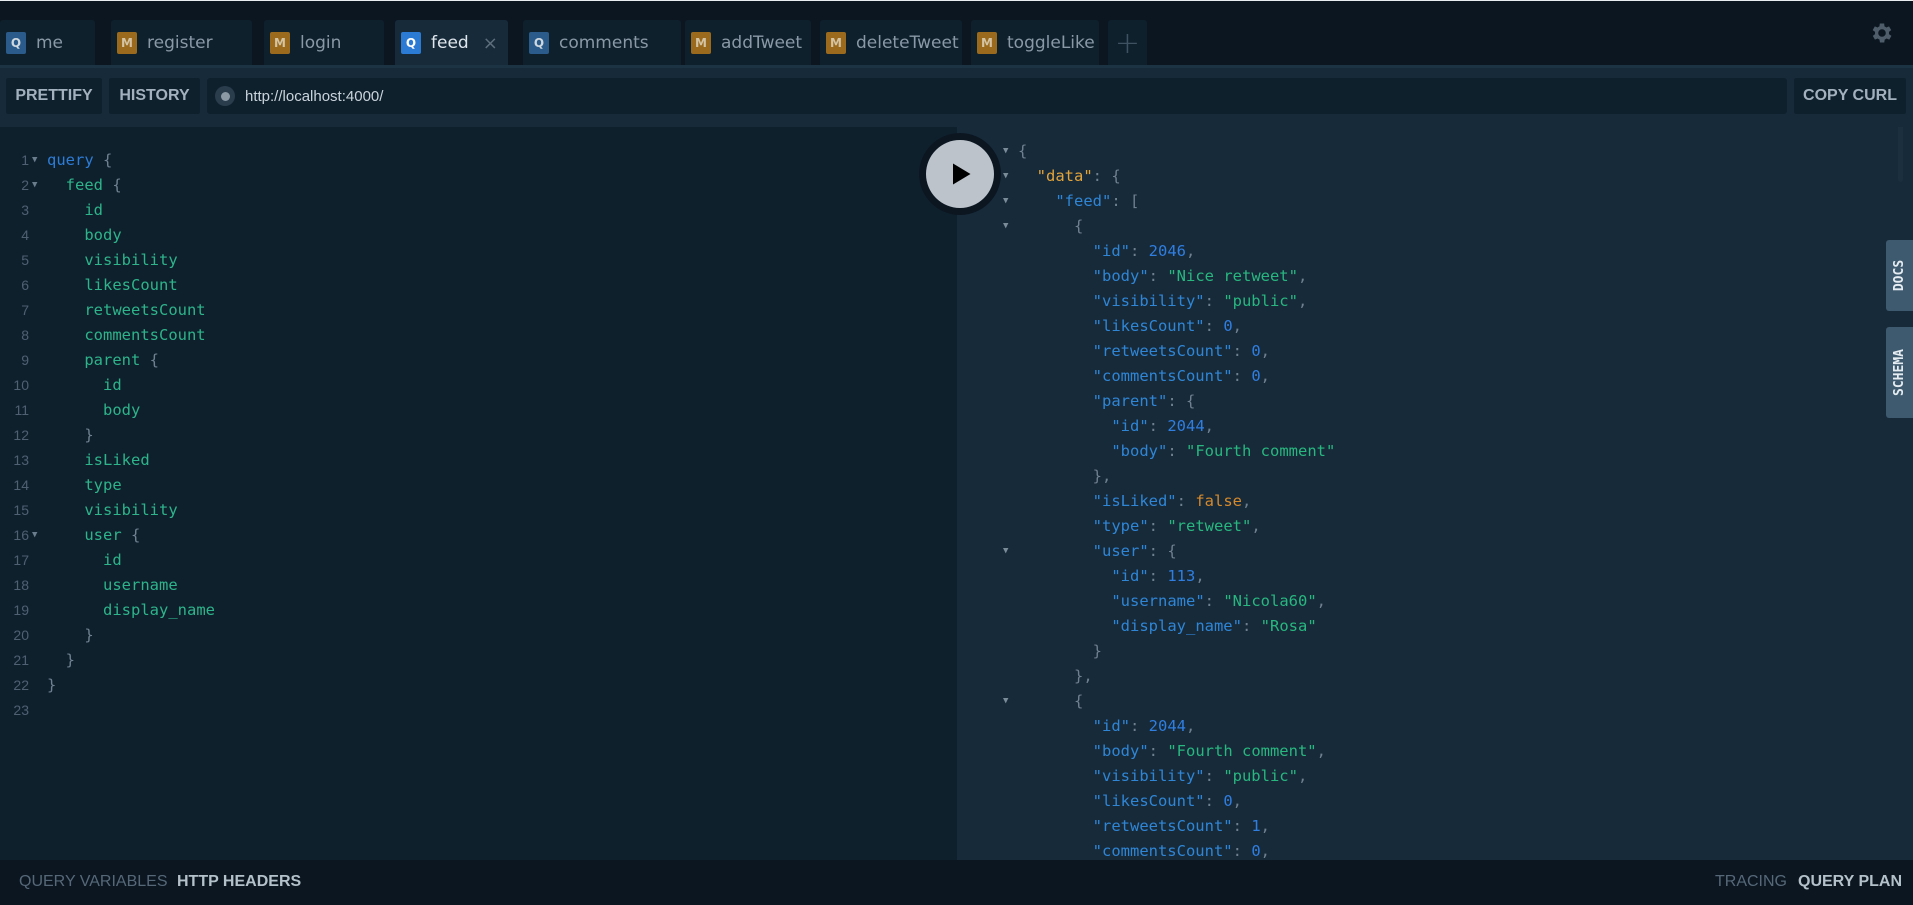 The height and width of the screenshot is (905, 1913). Describe the element at coordinates (748, 43) in the screenshot. I see `tab-addtweet: M addTweet` at that location.